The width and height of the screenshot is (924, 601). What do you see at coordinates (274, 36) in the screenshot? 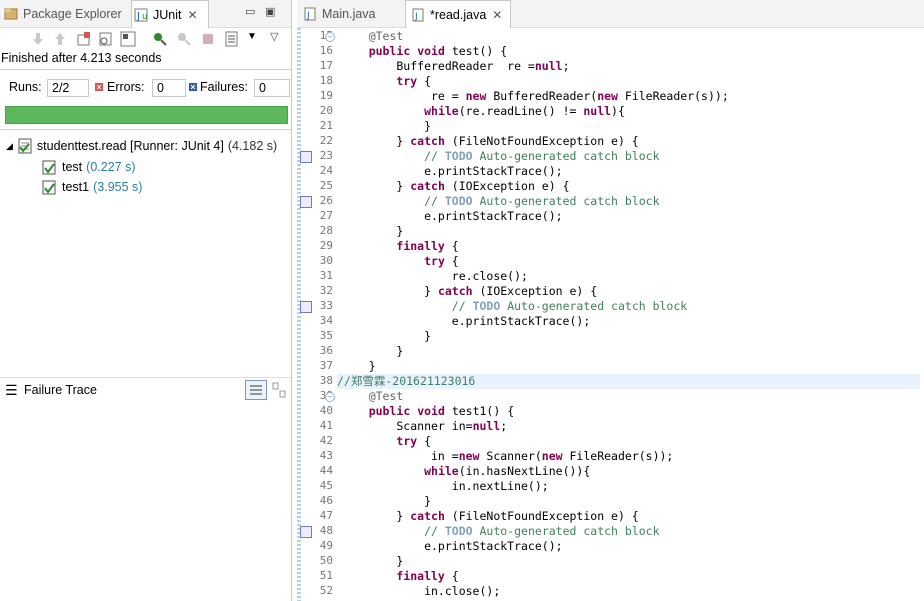
I see `view-menu-icon: ▽` at bounding box center [274, 36].